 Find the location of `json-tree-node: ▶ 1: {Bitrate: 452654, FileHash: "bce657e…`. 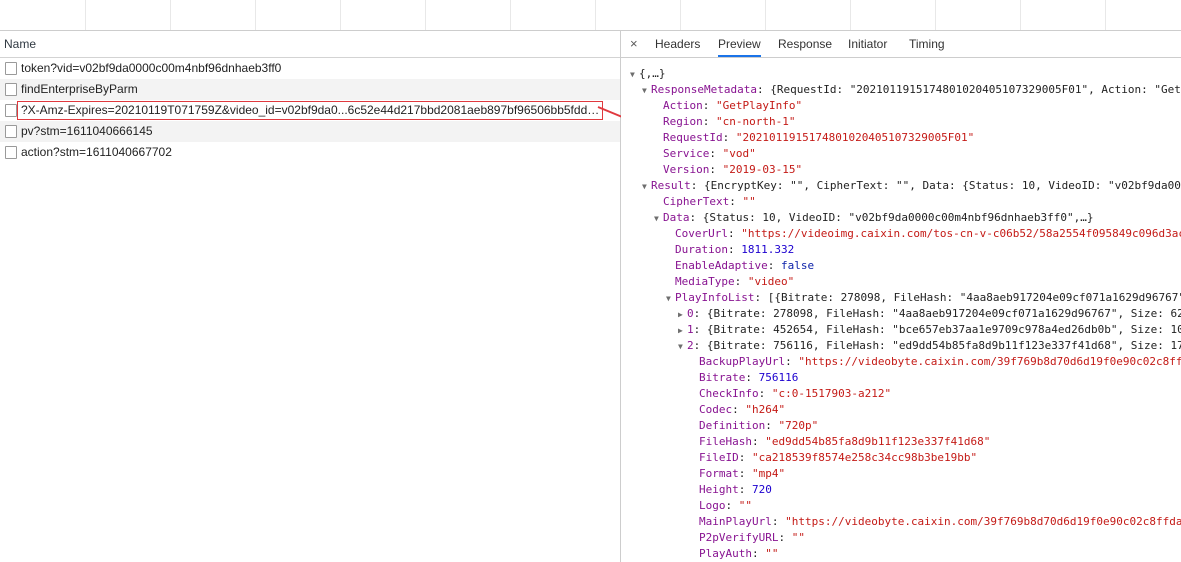

json-tree-node: ▶ 1: {Bitrate: 452654, FileHash: "bce657e… is located at coordinates (929, 330).